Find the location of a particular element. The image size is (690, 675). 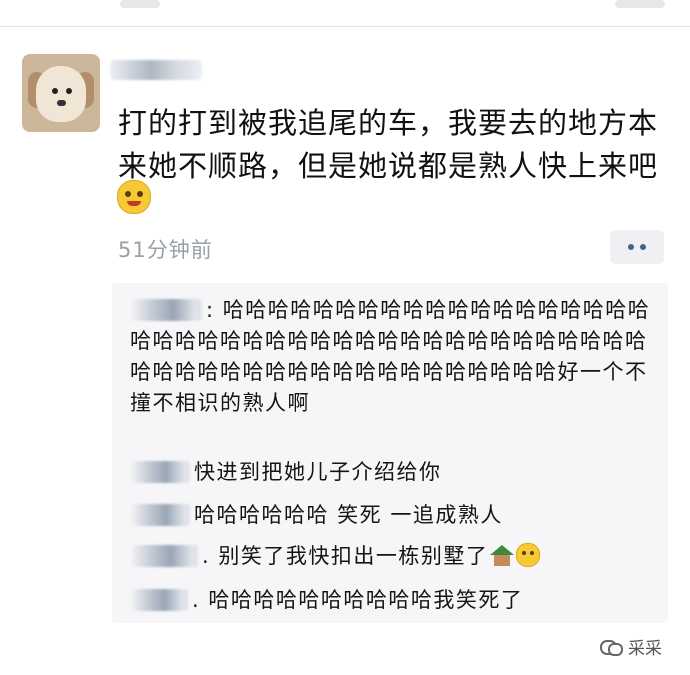

comment-item: . 别笑了我快扣出一栋别墅了 is located at coordinates (394, 556).